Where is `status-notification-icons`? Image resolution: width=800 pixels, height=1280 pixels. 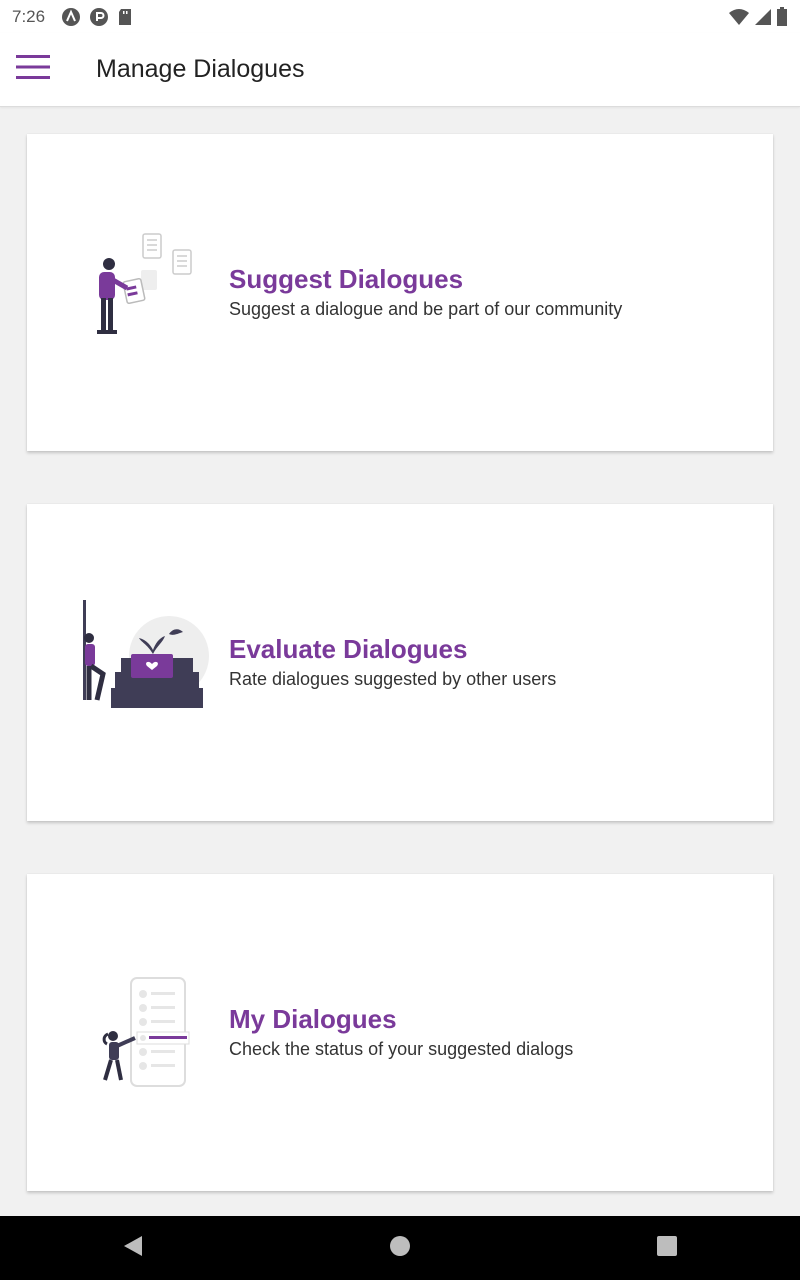 status-notification-icons is located at coordinates (97, 17).